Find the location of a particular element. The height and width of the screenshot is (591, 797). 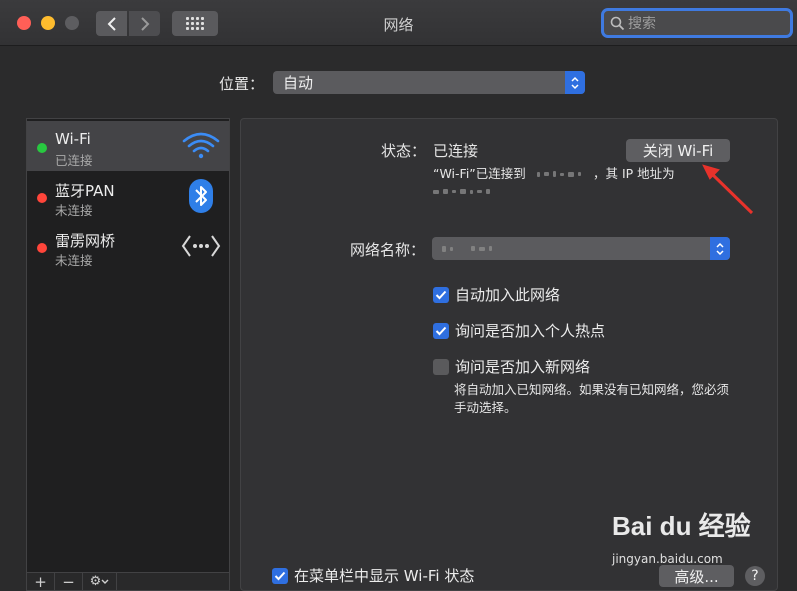

redacted-selected-network is located at coordinates (467, 248).